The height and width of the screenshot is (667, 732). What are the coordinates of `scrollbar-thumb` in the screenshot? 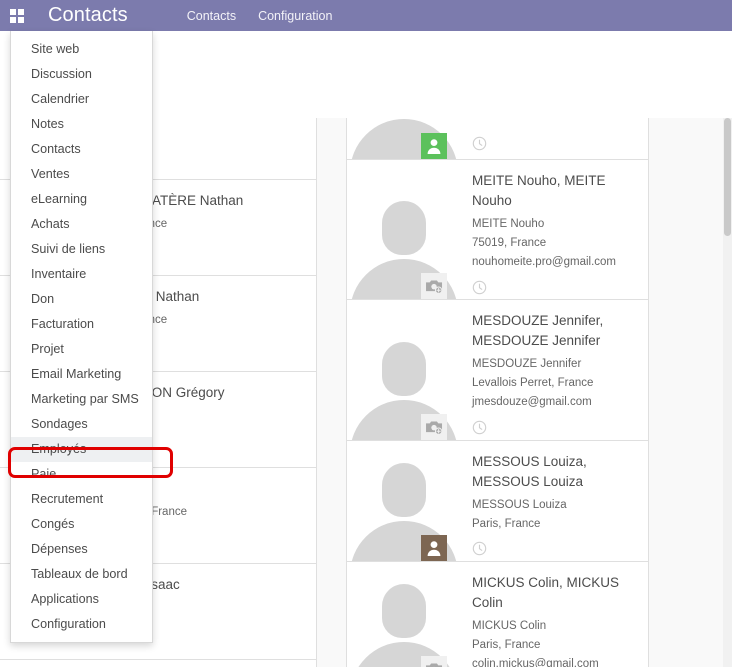 It's located at (727, 177).